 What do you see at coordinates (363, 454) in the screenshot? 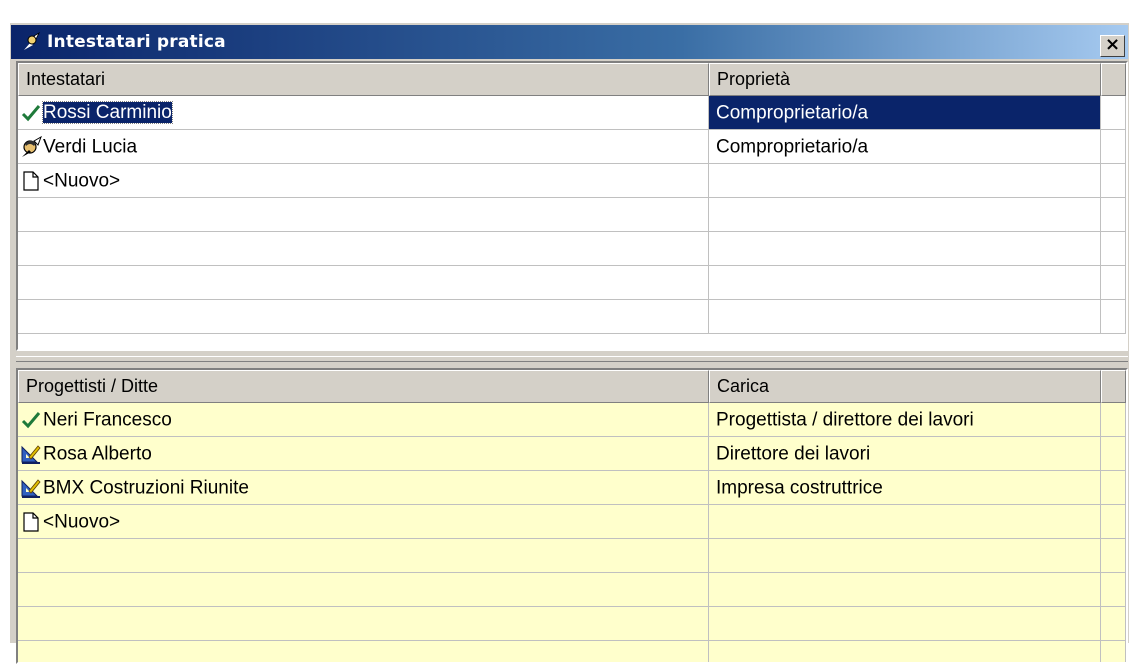
I see `name-cell: Rosa Alberto` at bounding box center [363, 454].